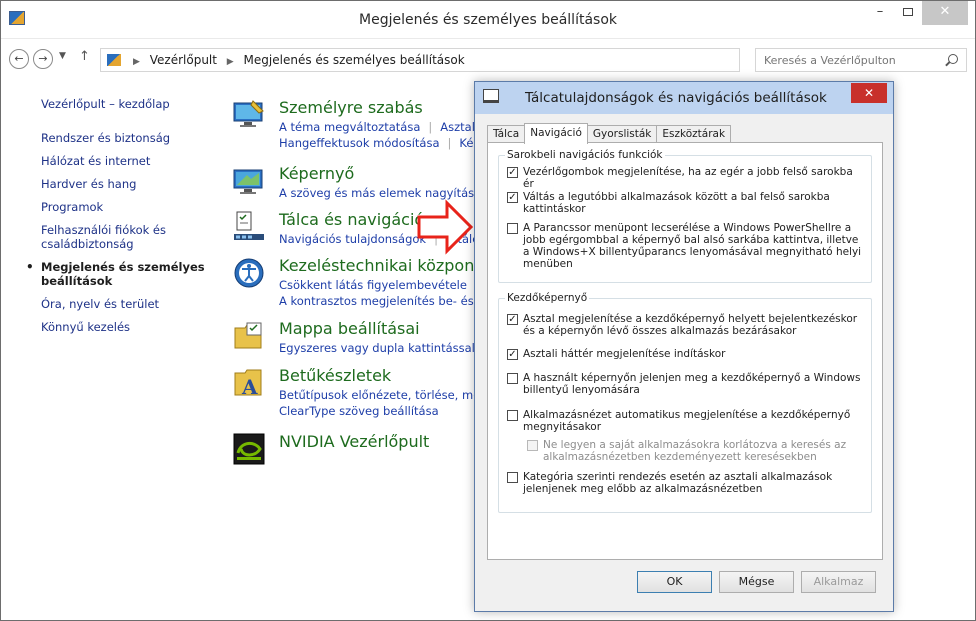 The height and width of the screenshot is (621, 976). I want to click on window-titlebar: Megjelenés és személyes beállítások – ✕, so click(488, 20).